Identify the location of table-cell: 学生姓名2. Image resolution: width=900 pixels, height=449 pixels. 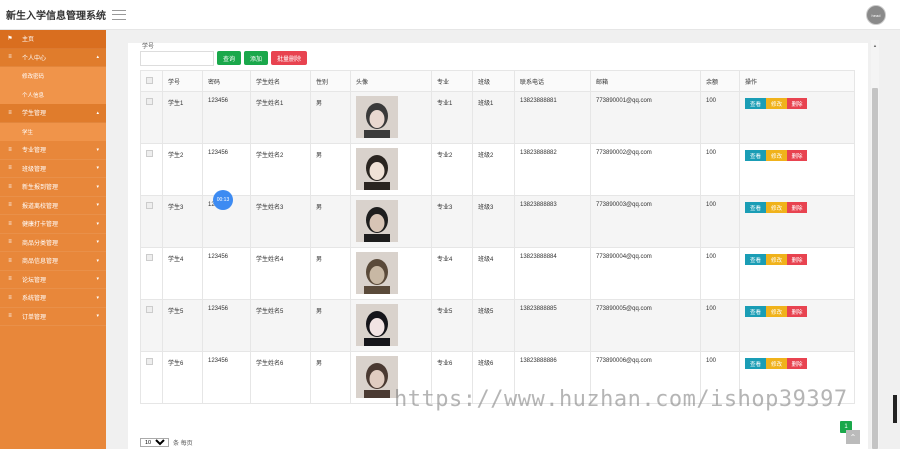
(280, 169).